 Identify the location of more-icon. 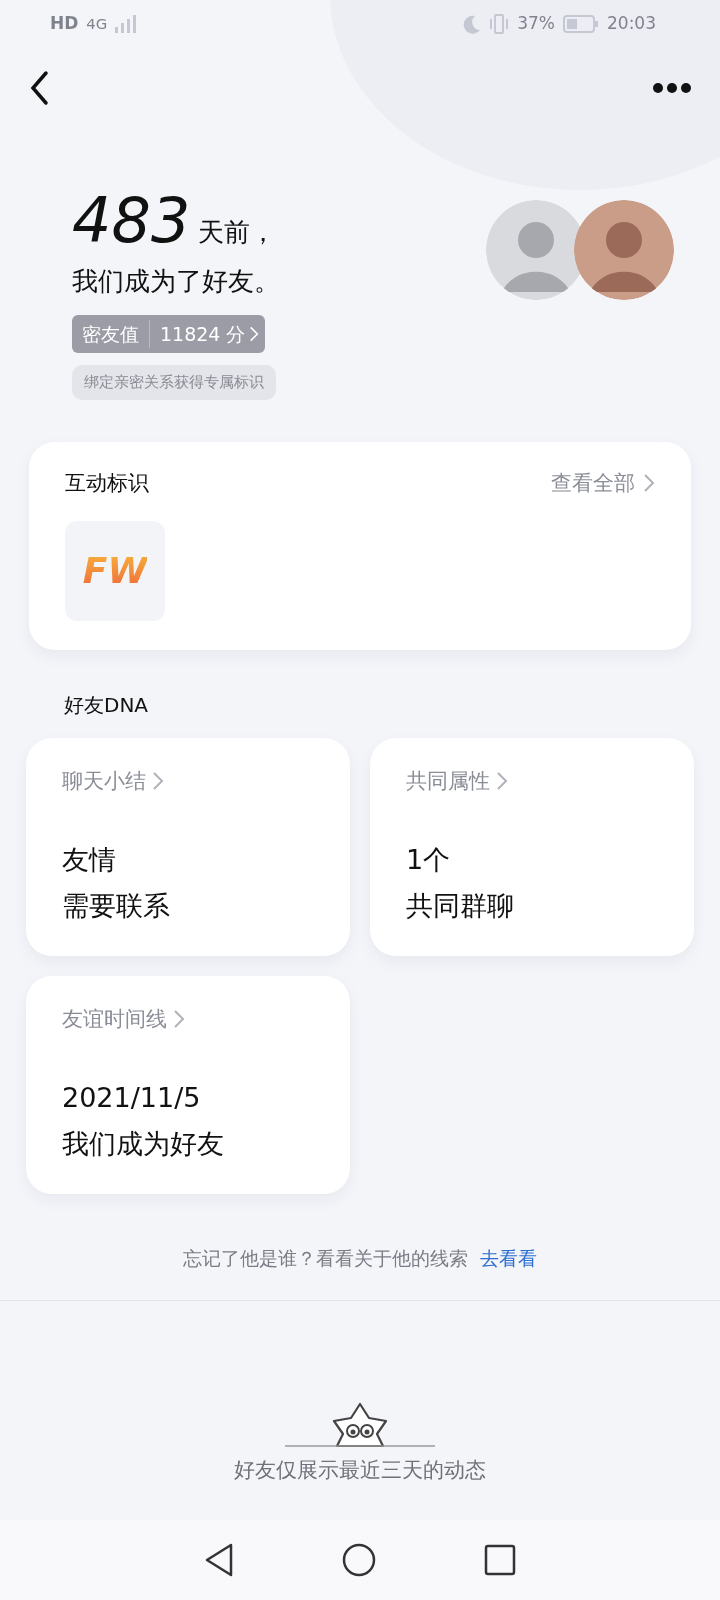
(672, 88).